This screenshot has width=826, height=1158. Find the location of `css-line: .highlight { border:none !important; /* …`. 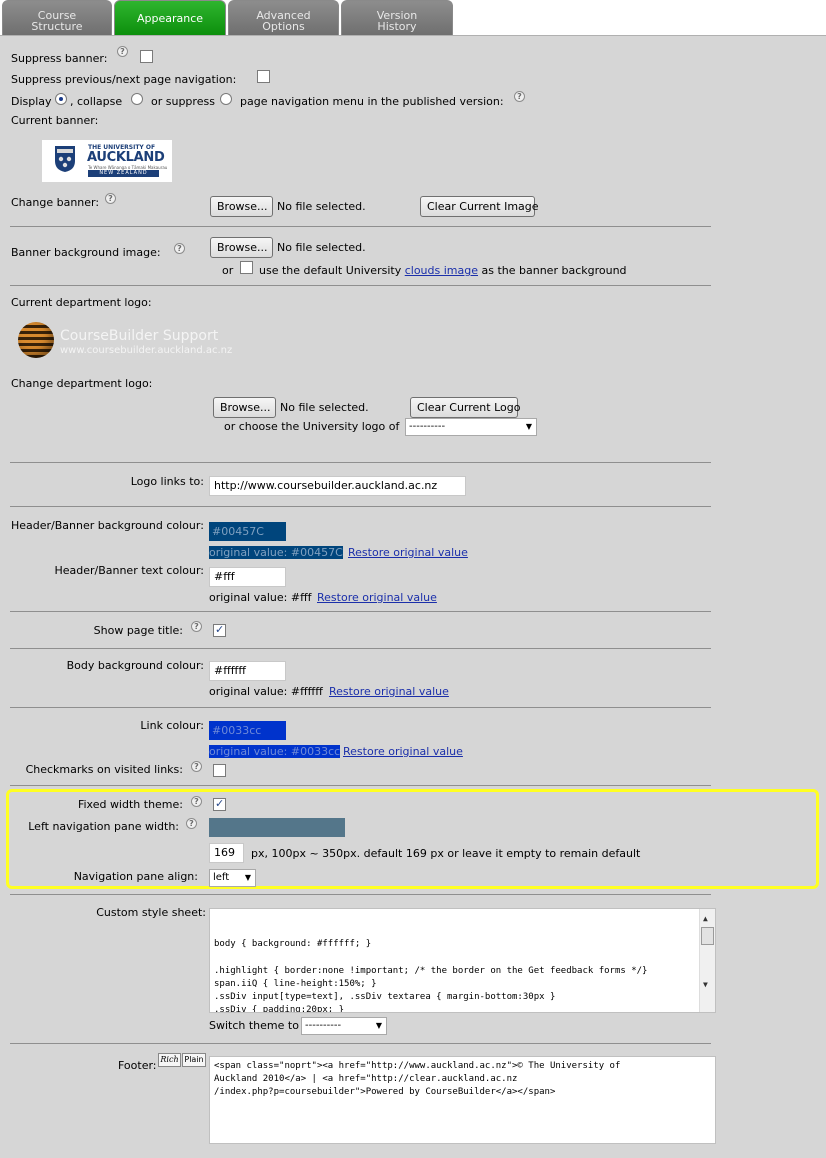

css-line: .highlight { border:none !important; /* … is located at coordinates (431, 970).